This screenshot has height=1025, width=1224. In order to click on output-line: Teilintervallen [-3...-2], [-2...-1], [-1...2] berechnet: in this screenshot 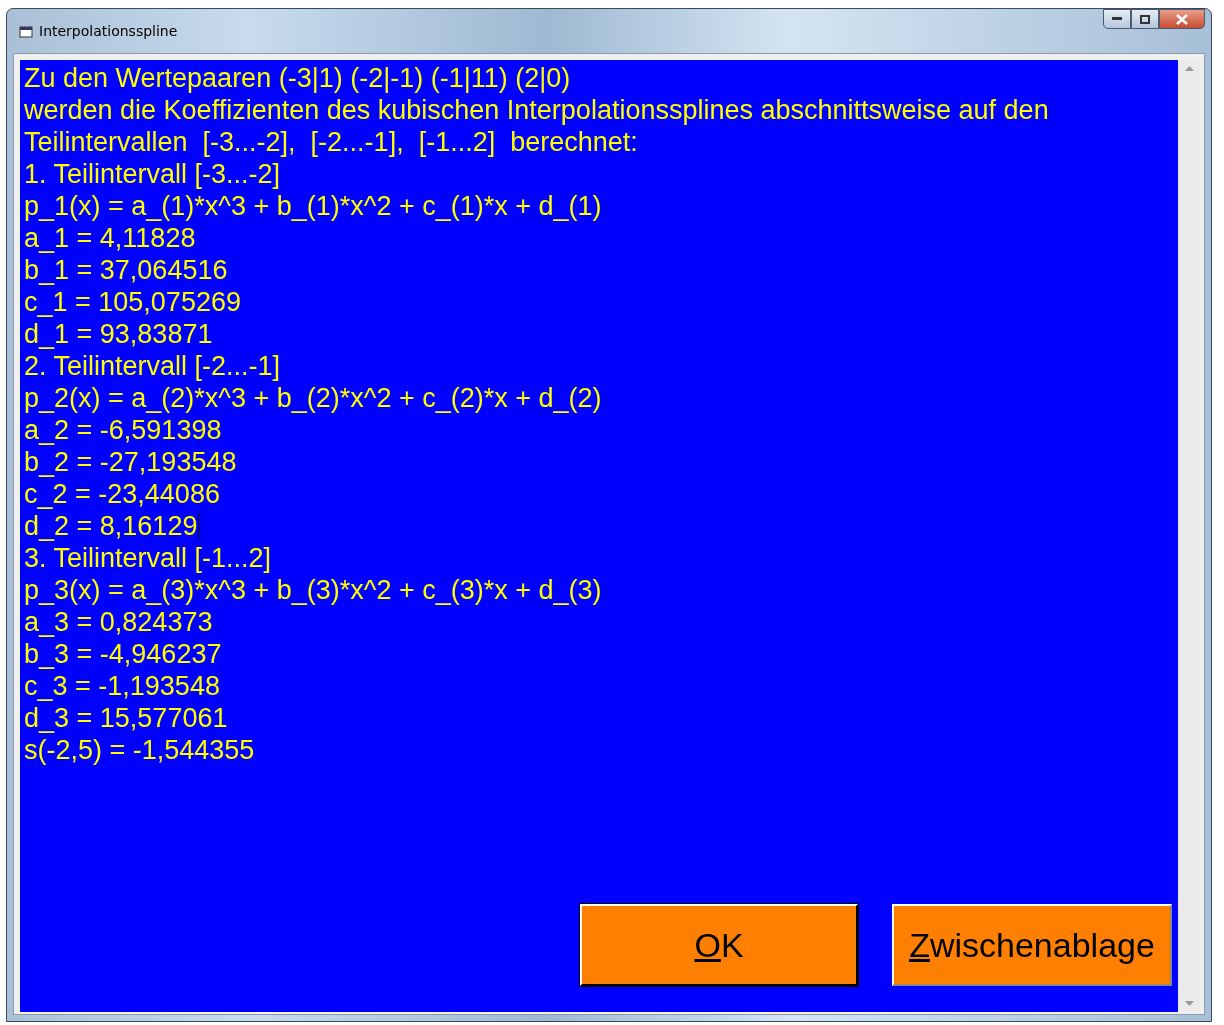, I will do `click(331, 142)`.